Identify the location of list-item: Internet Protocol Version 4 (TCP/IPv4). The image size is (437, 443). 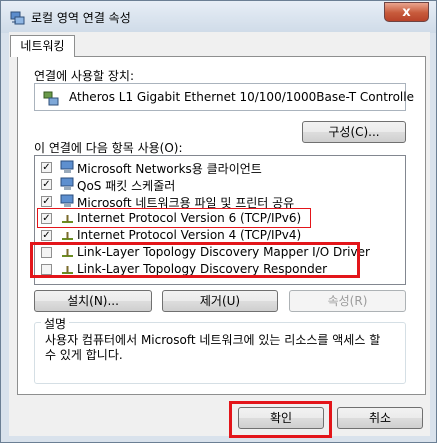
(220, 235).